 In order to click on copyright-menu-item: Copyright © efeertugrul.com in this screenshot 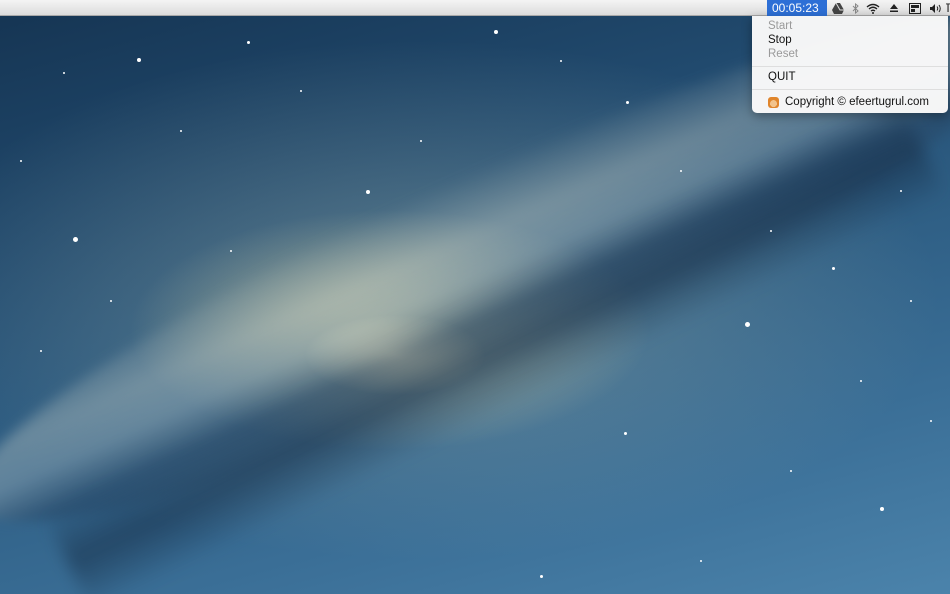, I will do `click(848, 102)`.